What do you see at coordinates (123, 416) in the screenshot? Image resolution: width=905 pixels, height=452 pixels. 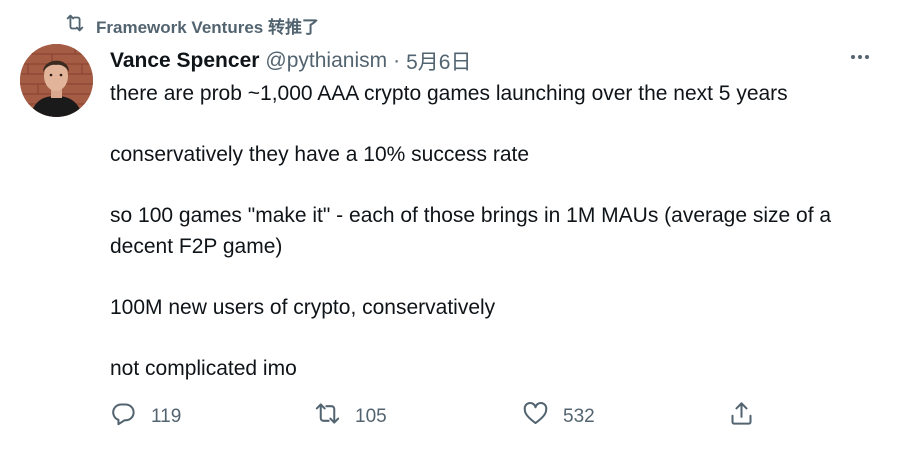 I see `reply-icon` at bounding box center [123, 416].